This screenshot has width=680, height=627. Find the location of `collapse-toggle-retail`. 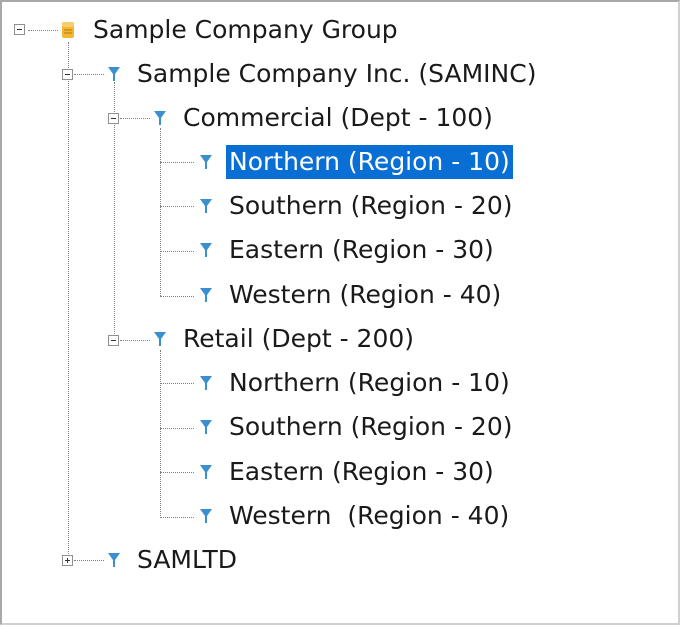

collapse-toggle-retail is located at coordinates (113, 340).